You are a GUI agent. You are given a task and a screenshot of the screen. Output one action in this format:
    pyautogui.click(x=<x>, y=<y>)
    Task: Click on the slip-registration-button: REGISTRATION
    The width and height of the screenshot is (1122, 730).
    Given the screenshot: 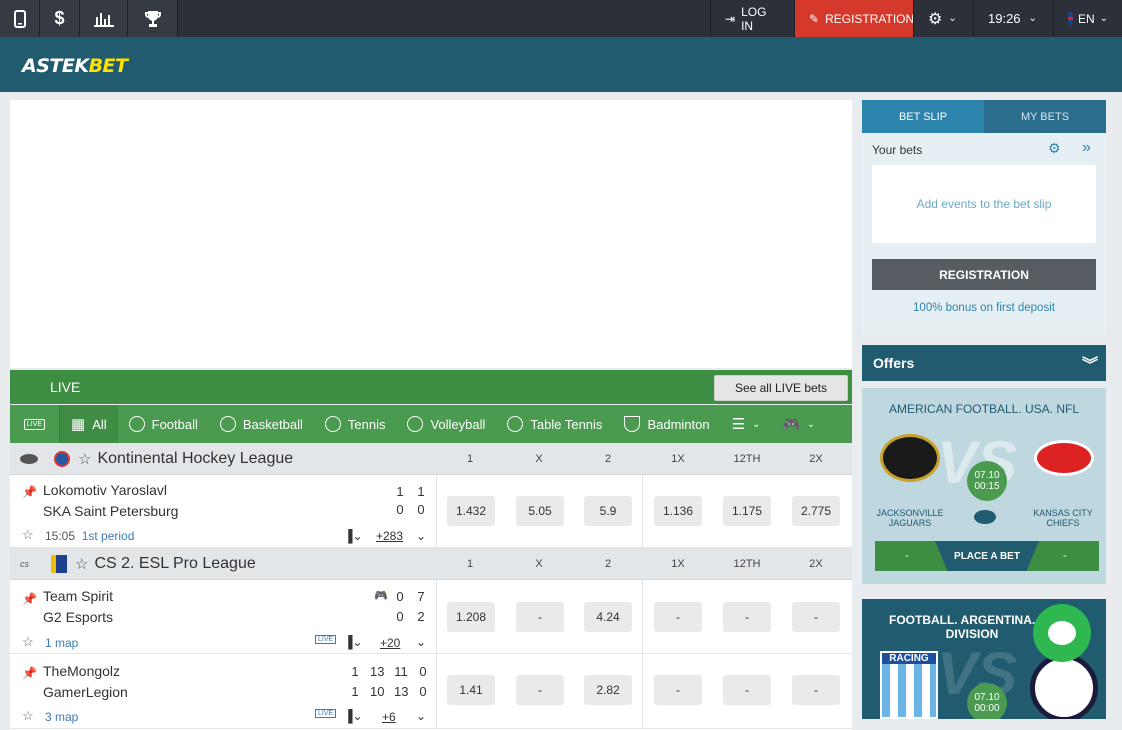 What is the action you would take?
    pyautogui.click(x=984, y=274)
    